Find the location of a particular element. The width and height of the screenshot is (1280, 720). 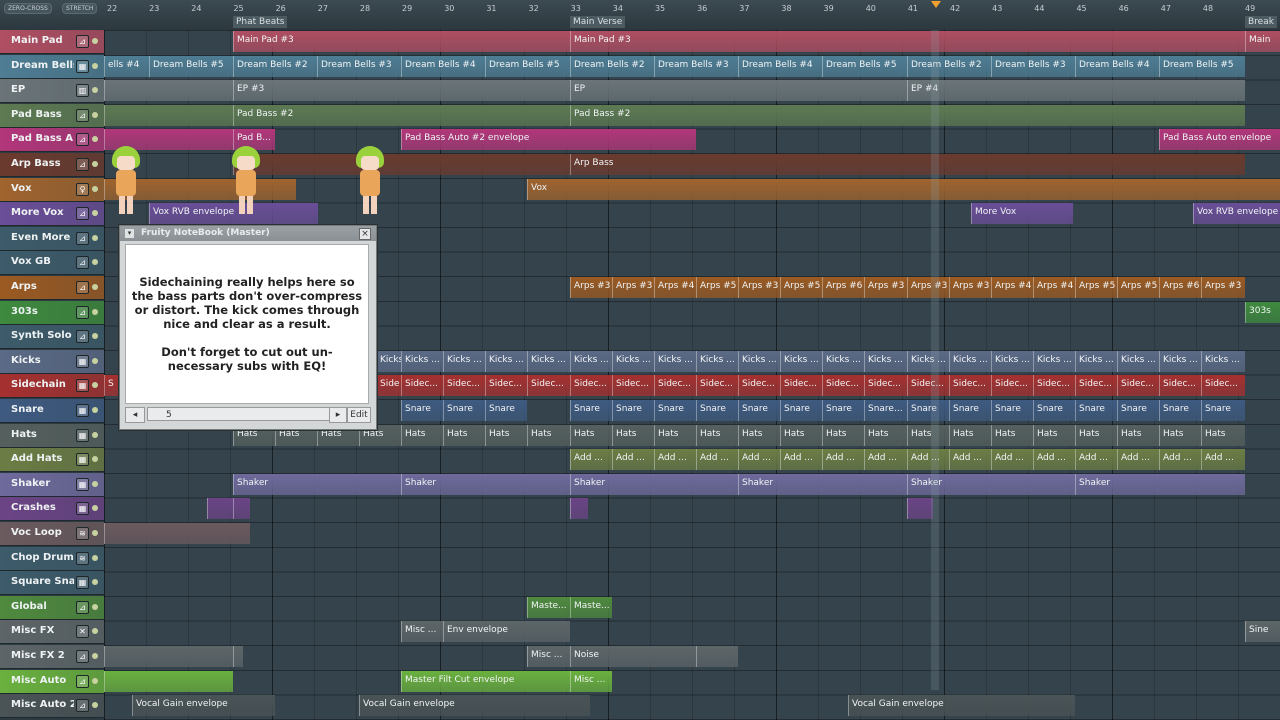

playlist-clip: Dream Bells #2 is located at coordinates (949, 66).